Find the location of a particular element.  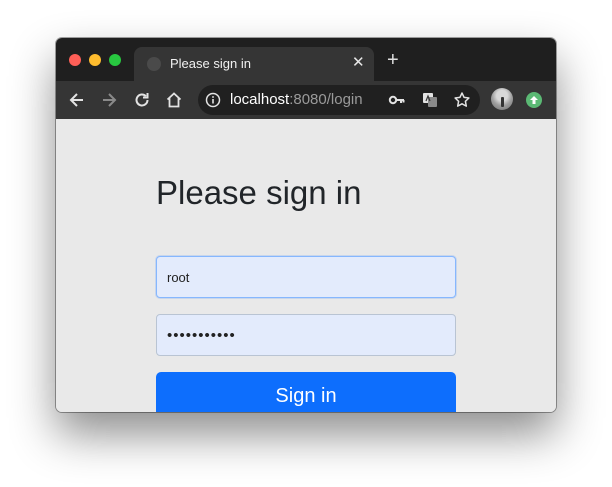

key-icon is located at coordinates (397, 100).